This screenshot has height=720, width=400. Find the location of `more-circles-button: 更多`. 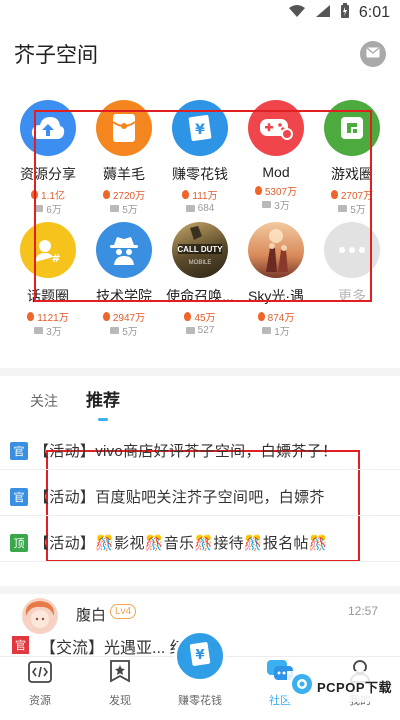

more-circles-button: 更多 is located at coordinates (352, 279).